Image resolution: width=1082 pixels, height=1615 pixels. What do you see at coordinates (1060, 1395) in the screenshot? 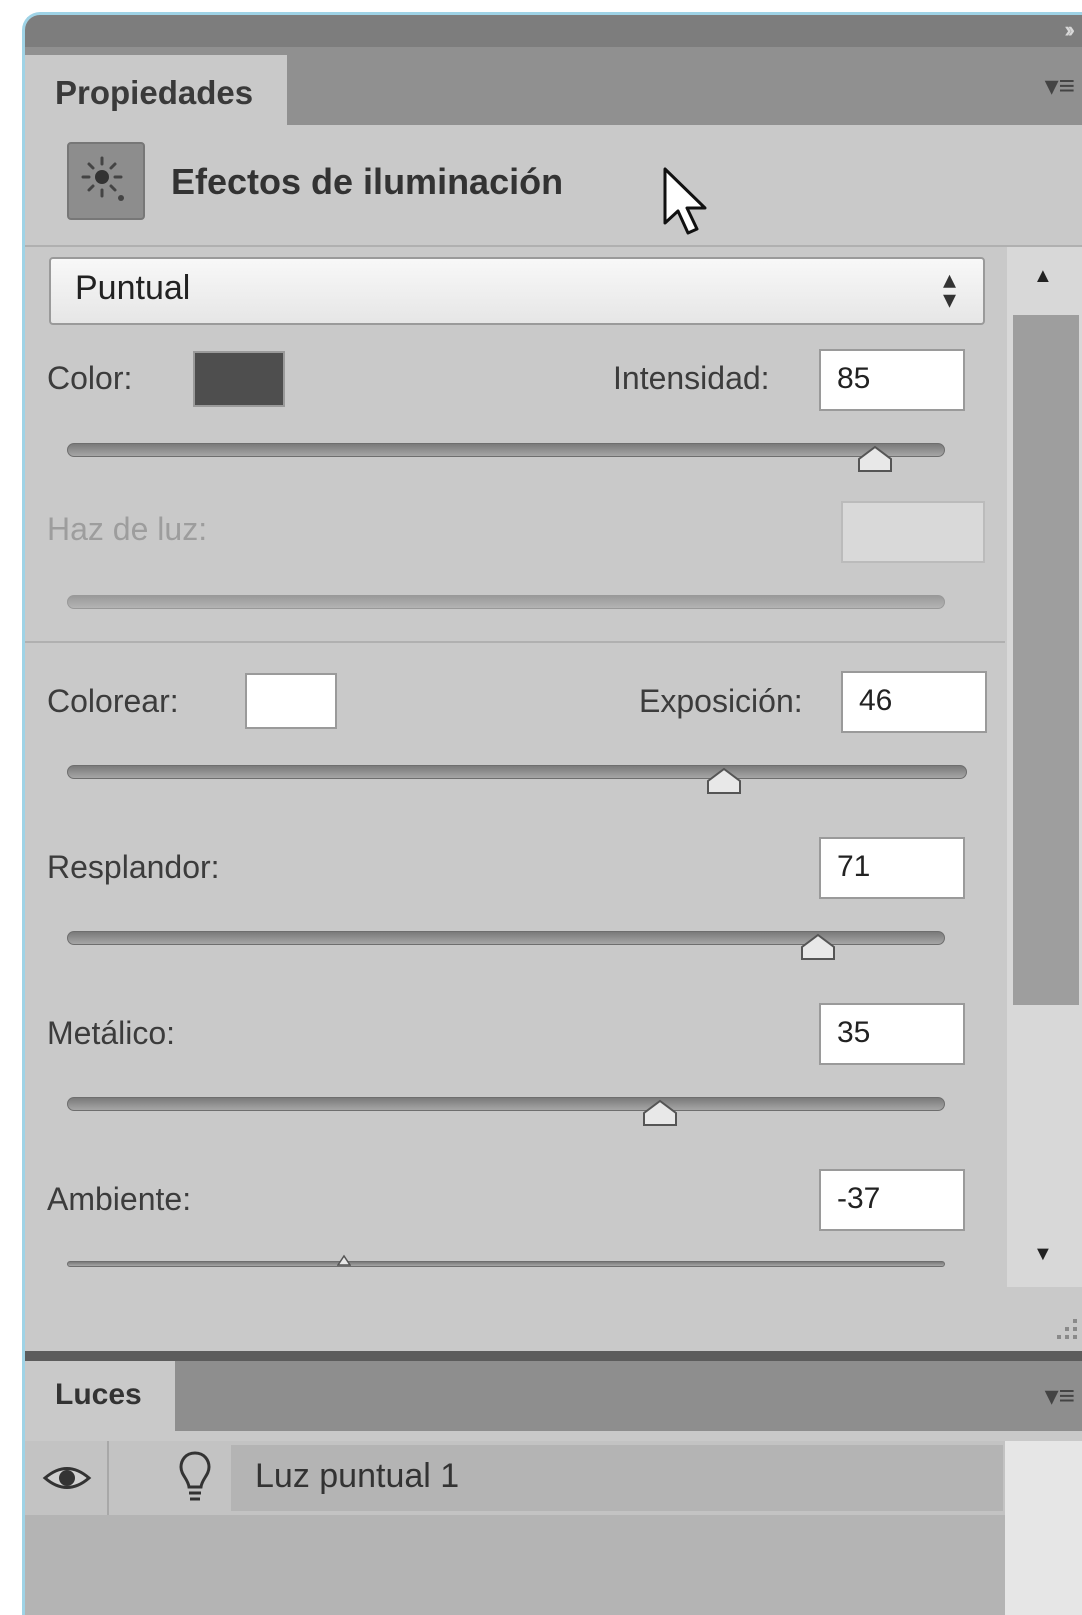
I see `lights-panel-menu-icon: ▾≡` at bounding box center [1060, 1395].